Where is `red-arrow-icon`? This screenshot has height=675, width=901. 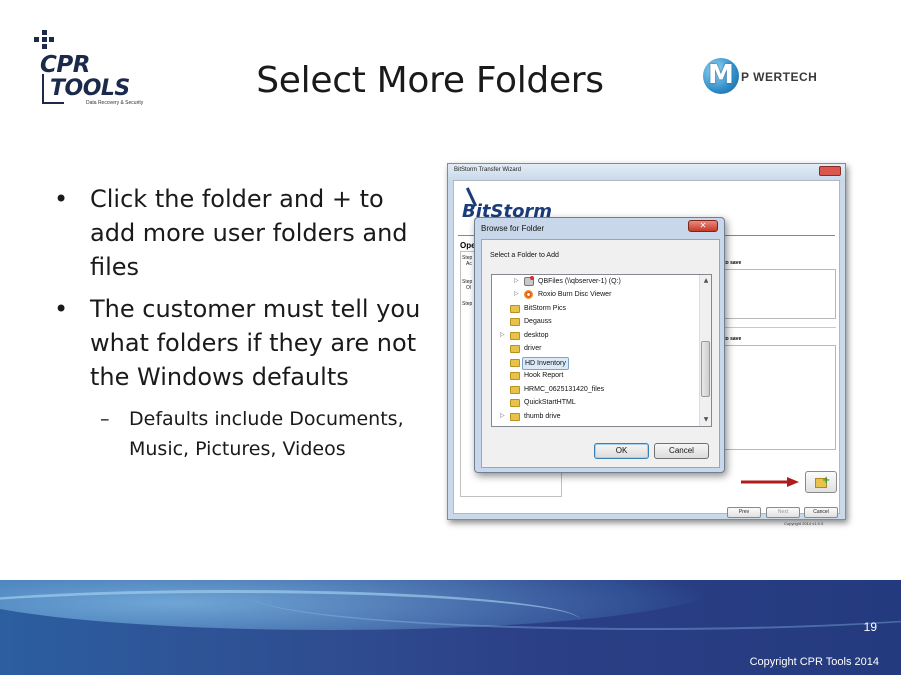 red-arrow-icon is located at coordinates (770, 482).